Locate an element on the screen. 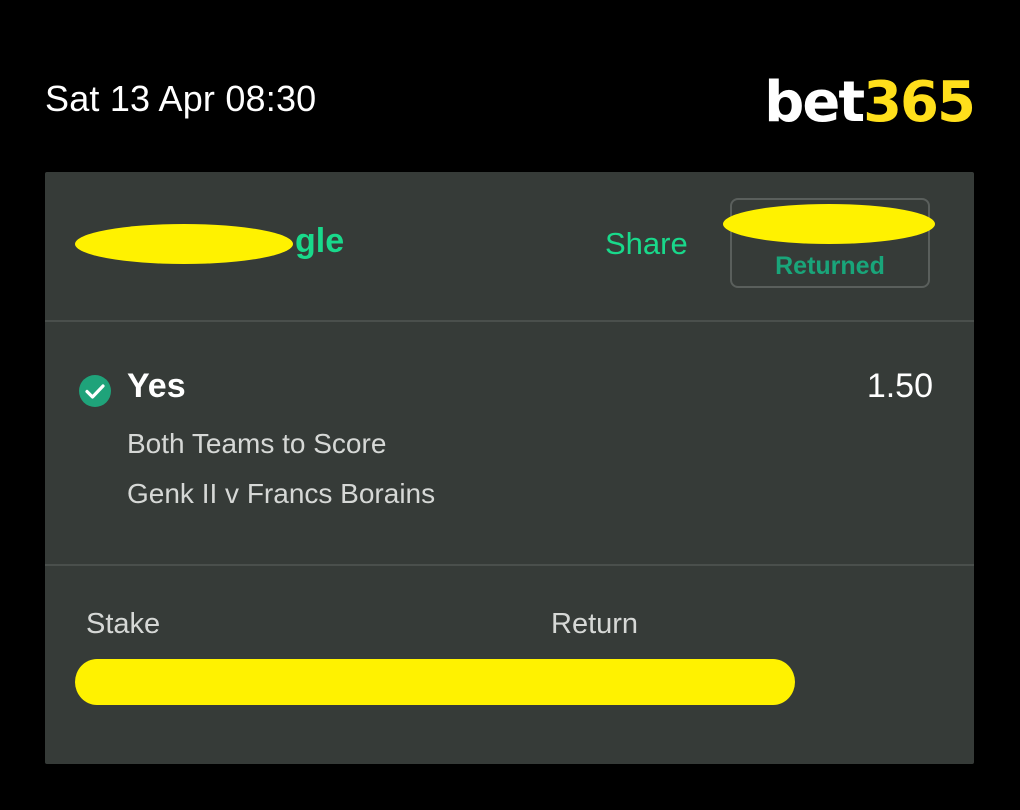 The width and height of the screenshot is (1020, 810). bet-datetime: Sat 13 Apr 08:30 is located at coordinates (181, 98).